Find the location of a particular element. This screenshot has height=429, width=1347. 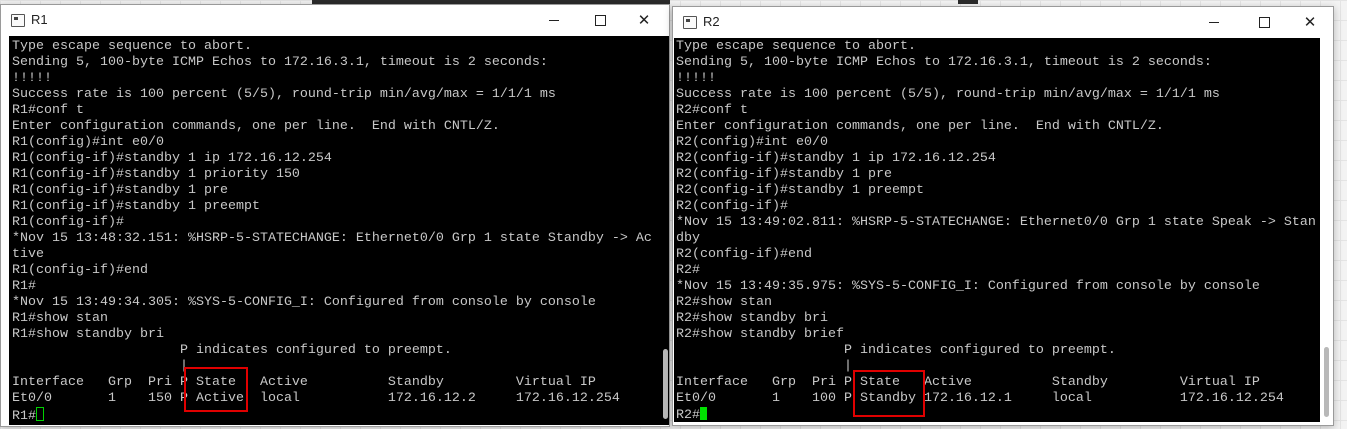

title-bar: R1 ✕ is located at coordinates (335, 20).